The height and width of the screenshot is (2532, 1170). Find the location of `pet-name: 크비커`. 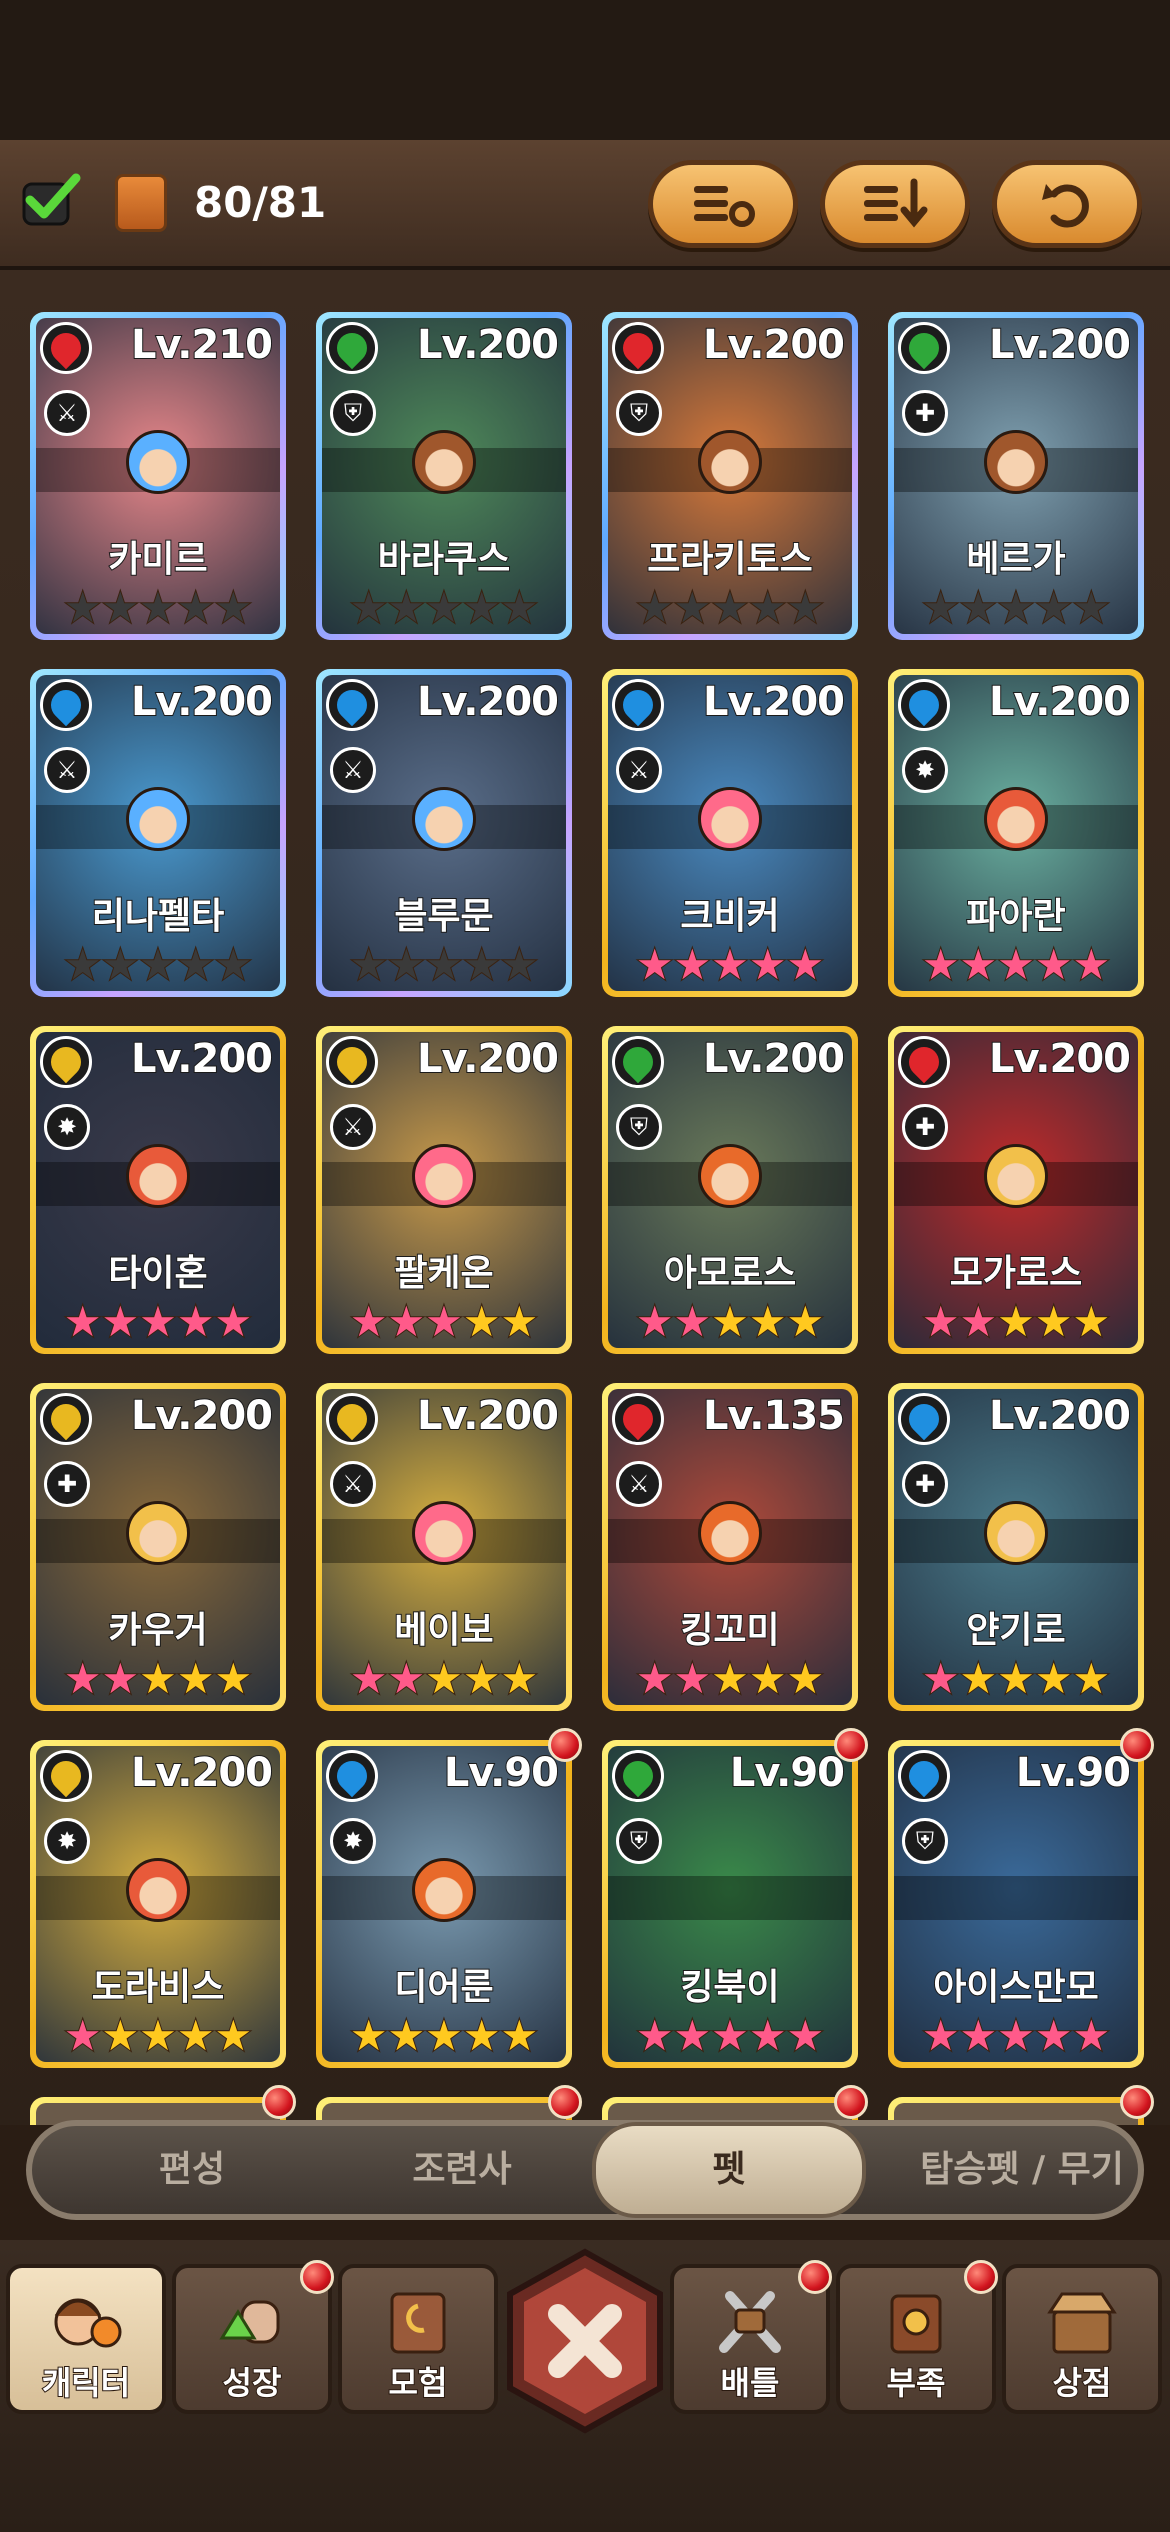

pet-name: 크비커 is located at coordinates (729, 916).